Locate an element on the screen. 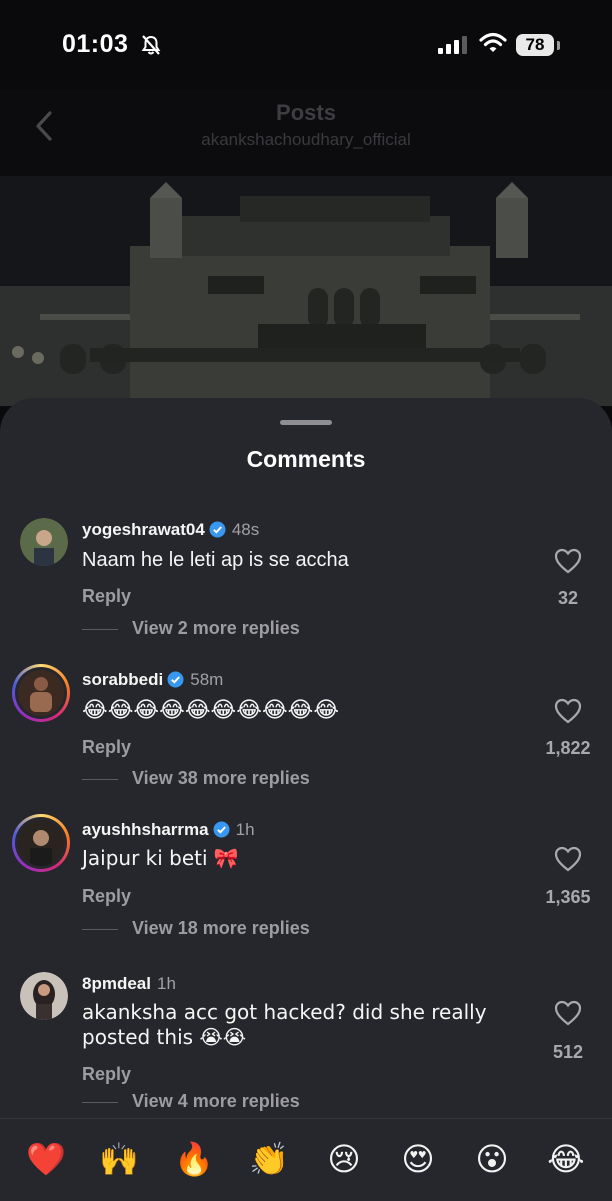 Image resolution: width=612 pixels, height=1201 pixels. reaction-surprised: 😮 is located at coordinates (492, 1159).